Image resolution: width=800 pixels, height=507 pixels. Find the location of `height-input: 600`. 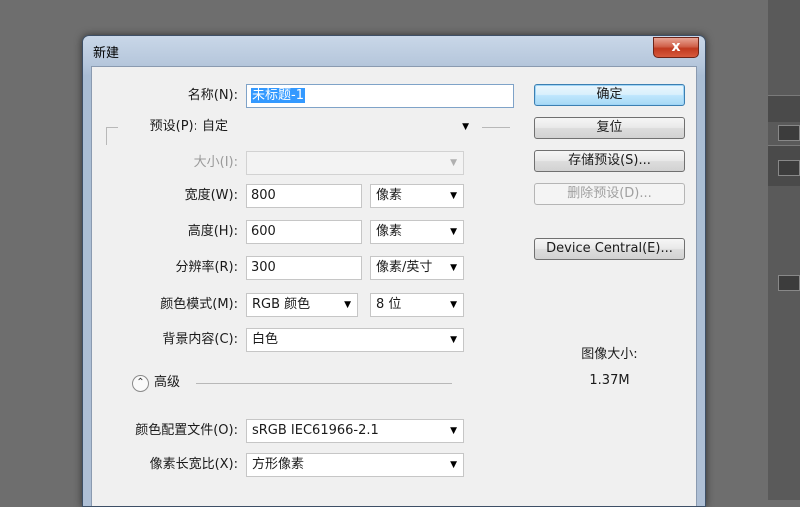

height-input: 600 is located at coordinates (304, 232).